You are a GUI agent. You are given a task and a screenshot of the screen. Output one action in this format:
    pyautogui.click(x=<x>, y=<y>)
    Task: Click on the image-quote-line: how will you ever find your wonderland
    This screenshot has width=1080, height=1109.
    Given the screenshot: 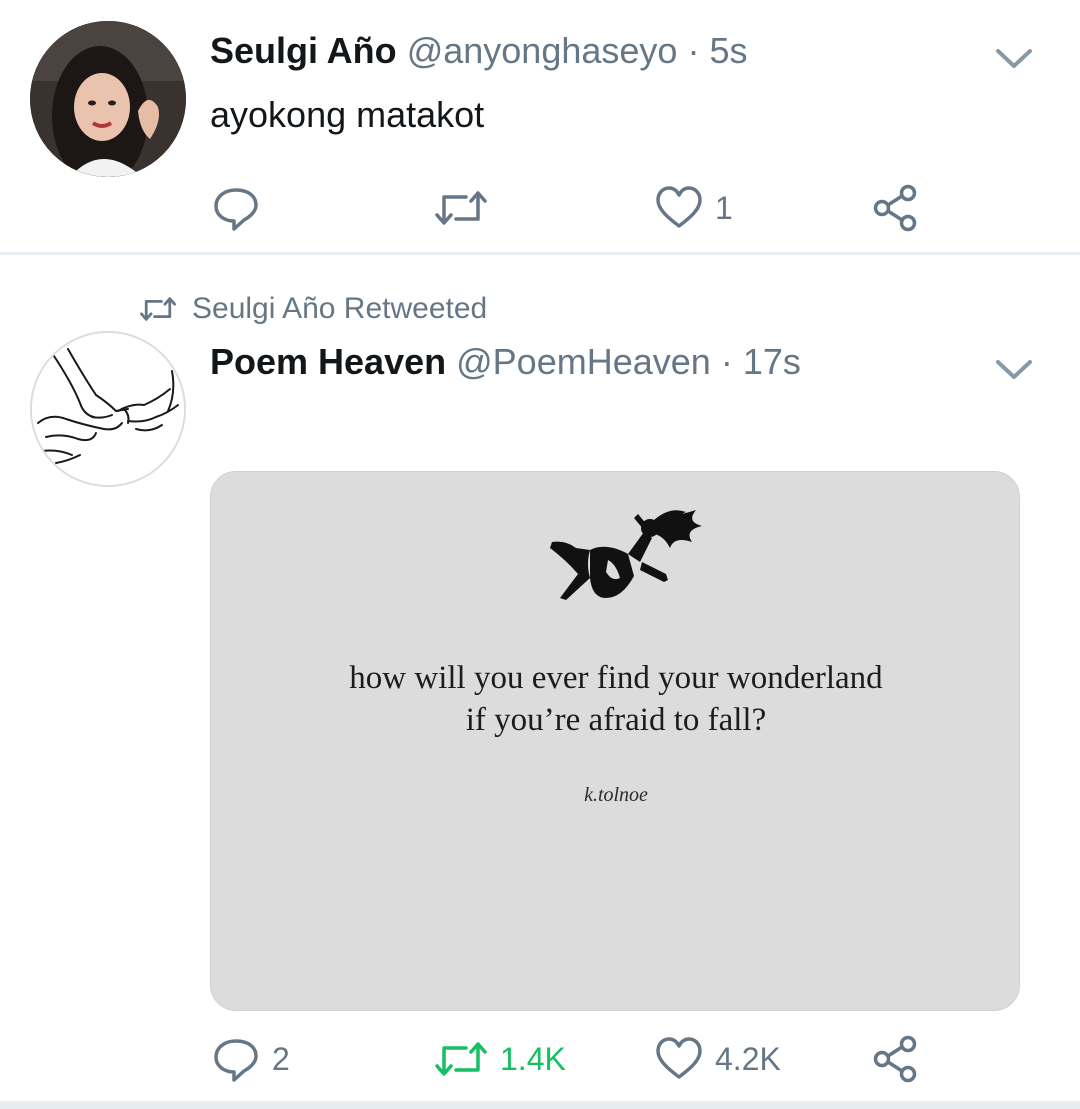 What is the action you would take?
    pyautogui.click(x=616, y=678)
    